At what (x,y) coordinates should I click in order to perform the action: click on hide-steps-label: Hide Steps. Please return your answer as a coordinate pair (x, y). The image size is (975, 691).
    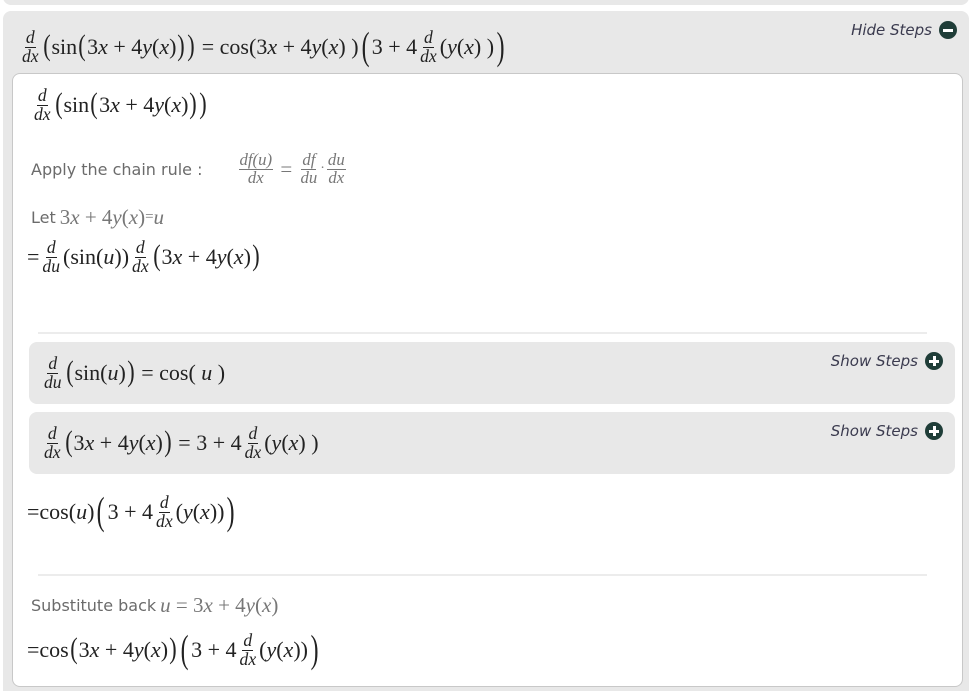
    Looking at the image, I should click on (891, 30).